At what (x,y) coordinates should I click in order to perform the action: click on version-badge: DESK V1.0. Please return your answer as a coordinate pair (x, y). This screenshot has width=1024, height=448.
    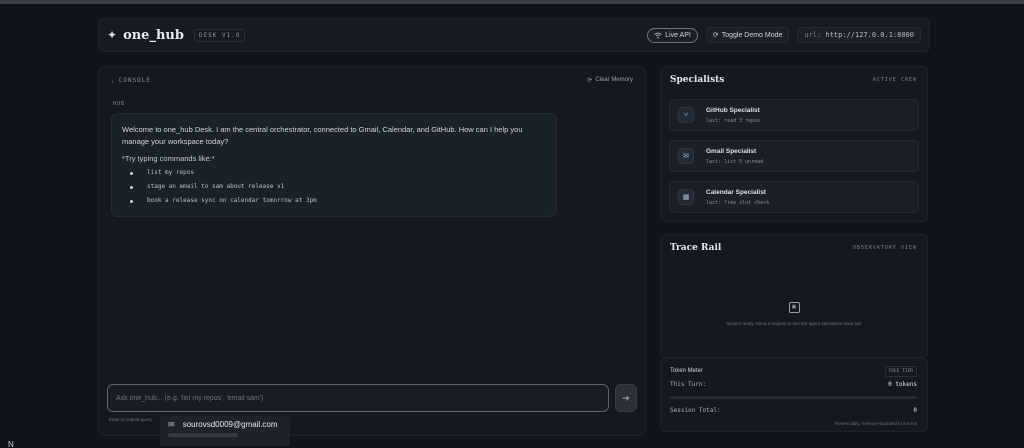
    Looking at the image, I should click on (219, 35).